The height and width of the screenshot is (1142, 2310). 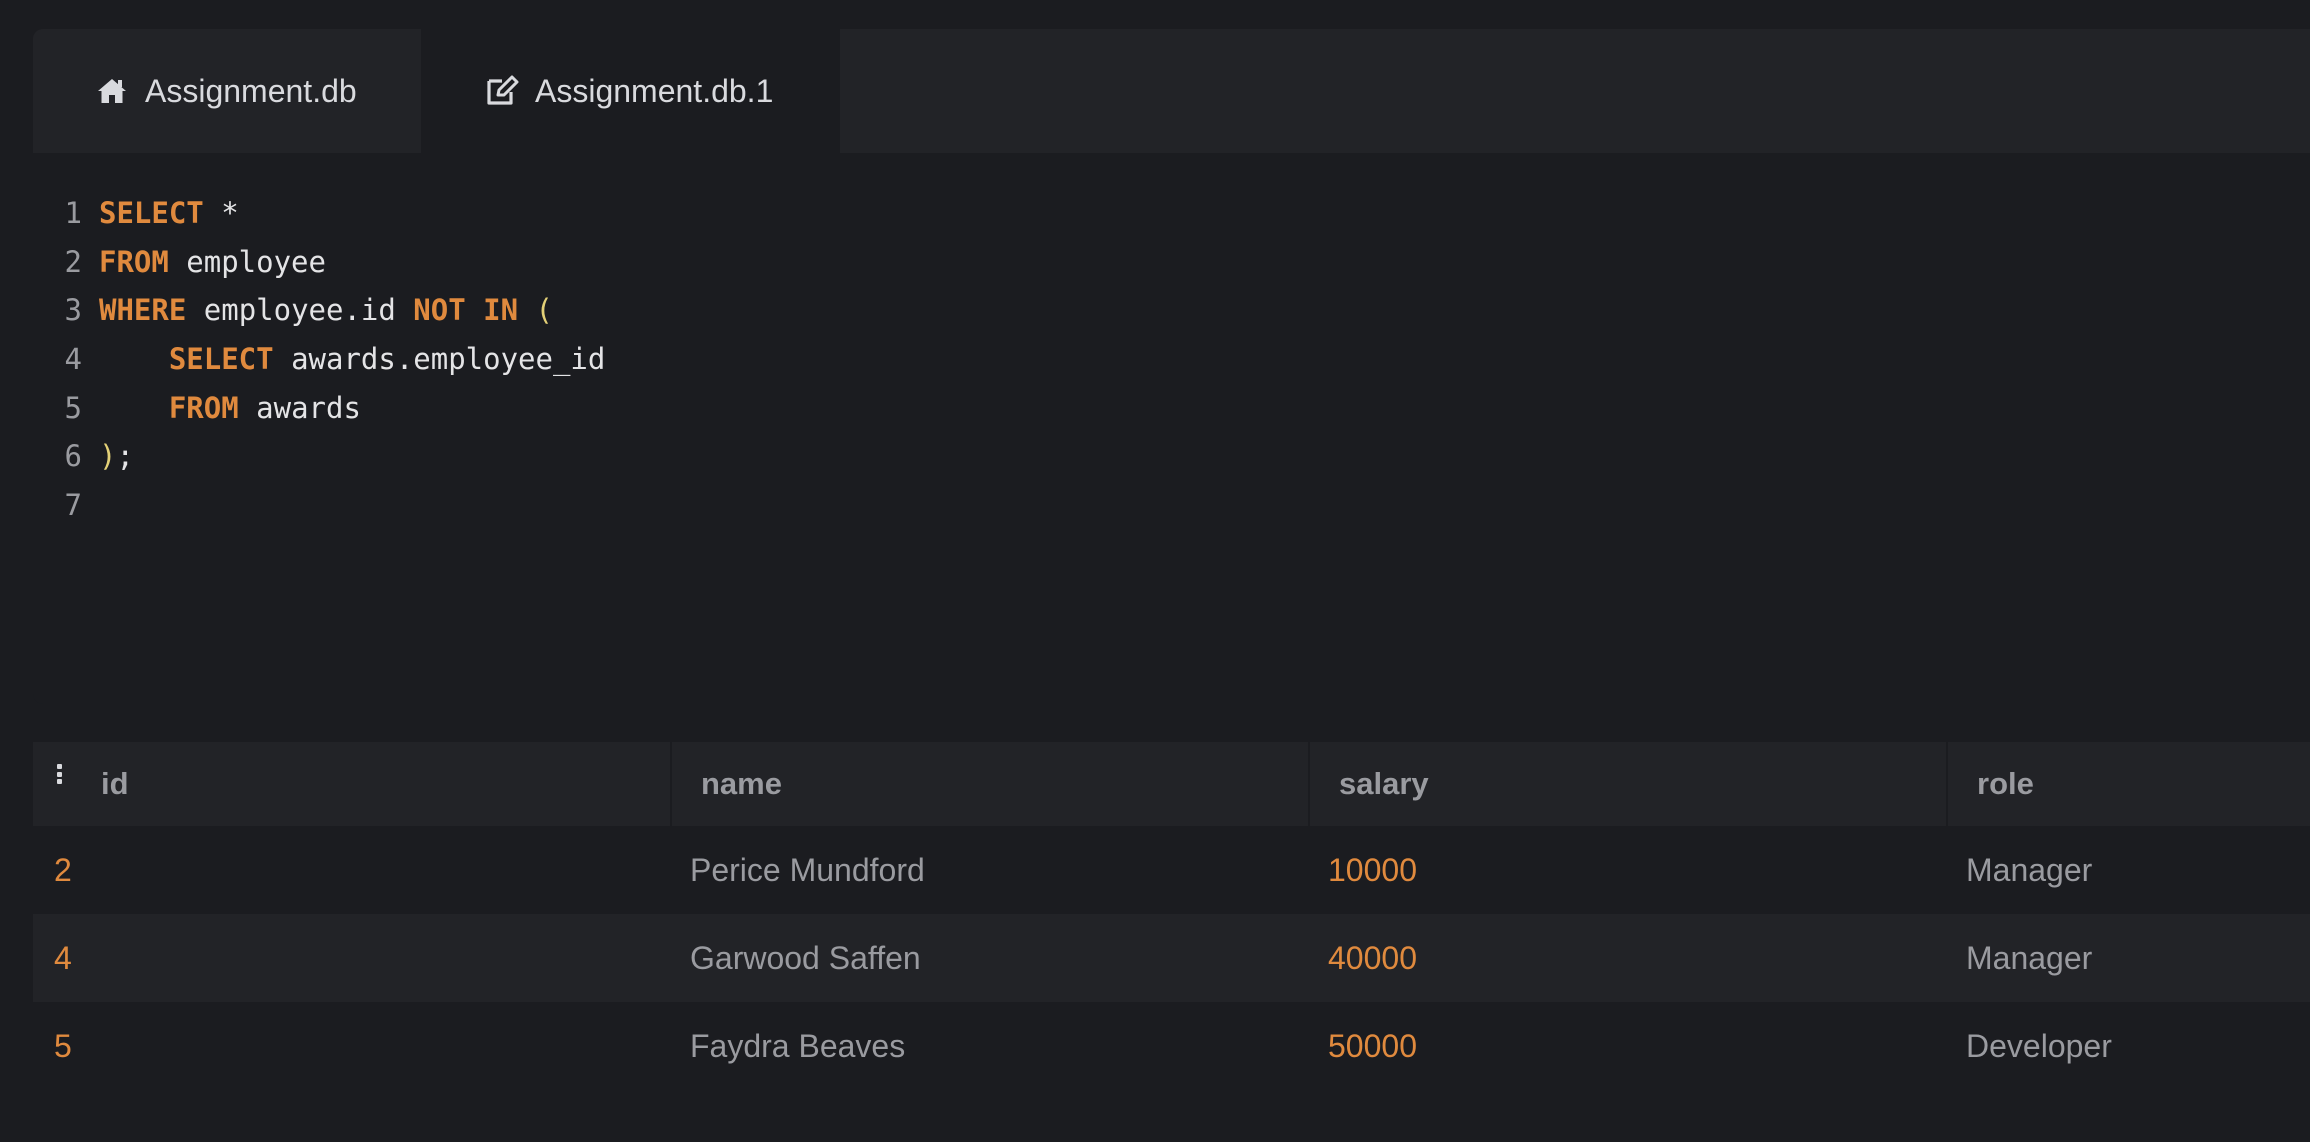 I want to click on column-header-id: id, so click(x=351, y=784).